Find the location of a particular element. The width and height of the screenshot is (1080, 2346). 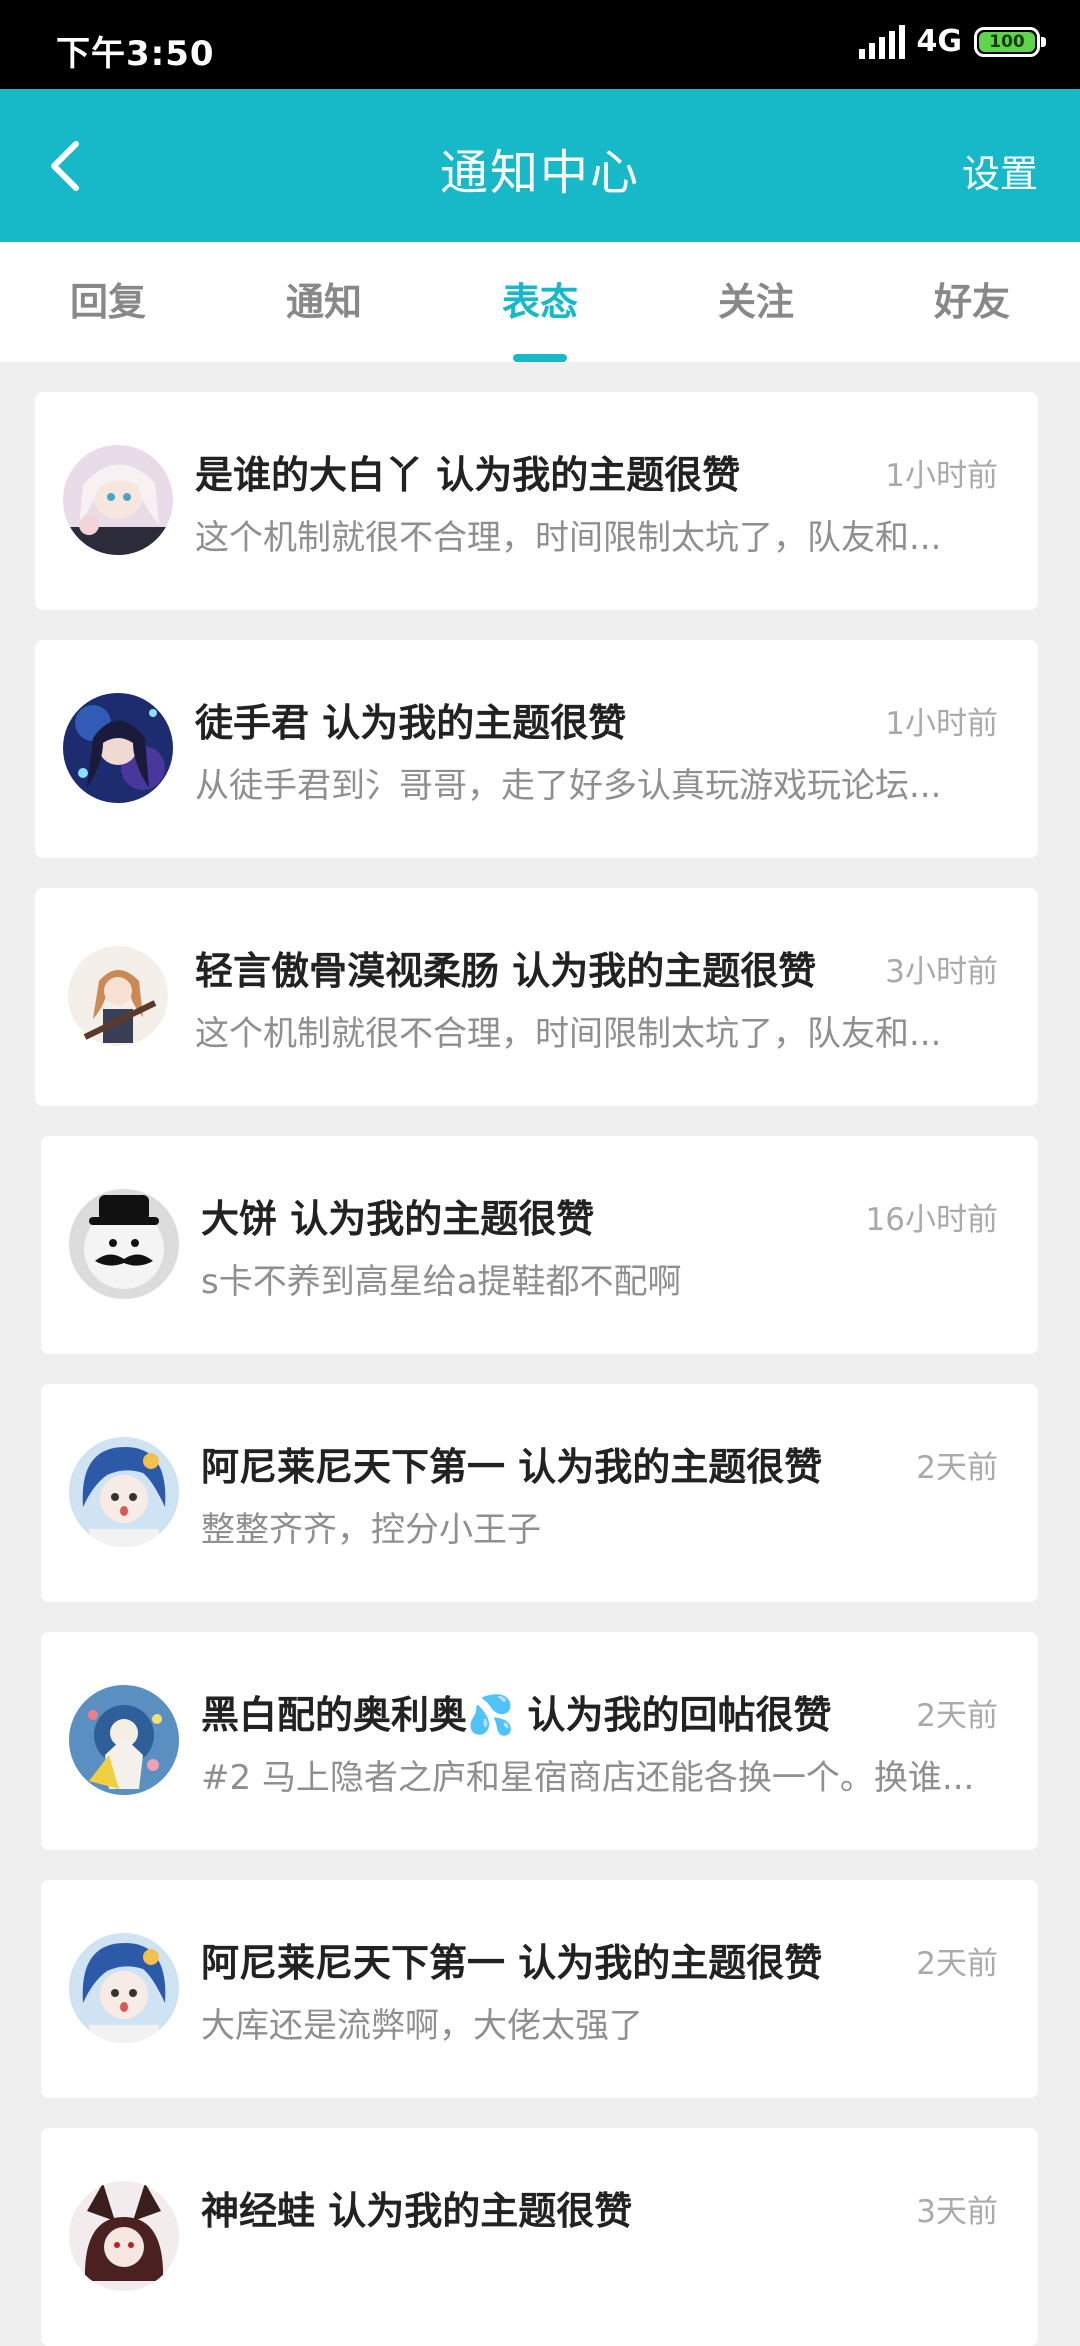

list-item: 阿尼莱尼天下第一 认为我的主题很赞 2天前 大库还是流弊啊，大佬太强了 is located at coordinates (539, 1989).